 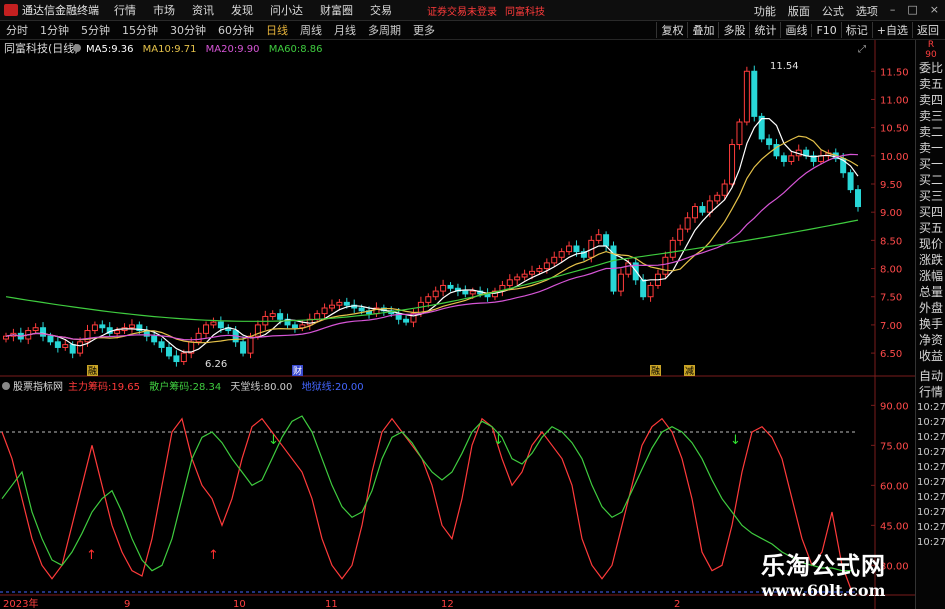 I want to click on indicator-y-axis: 90.0075.0060.0045.0030.00, so click(x=890, y=486).